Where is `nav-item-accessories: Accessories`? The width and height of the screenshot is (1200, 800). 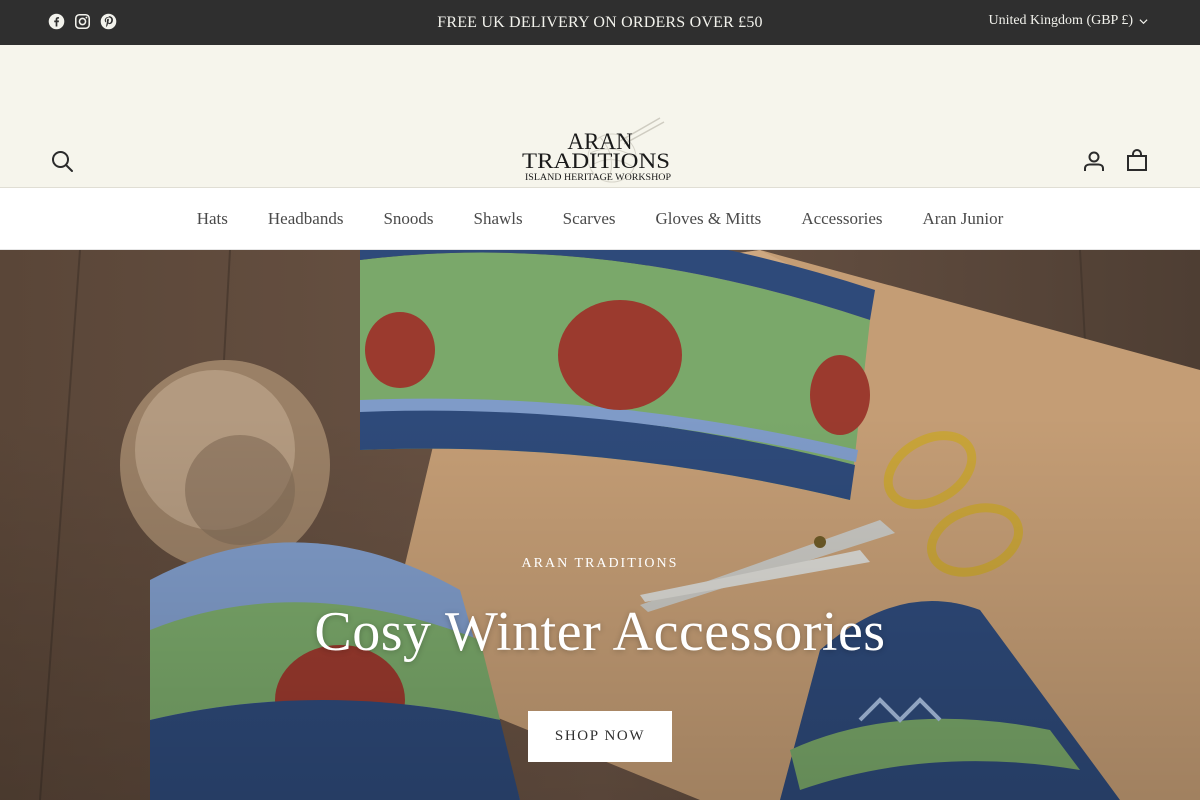
nav-item-accessories: Accessories is located at coordinates (841, 219).